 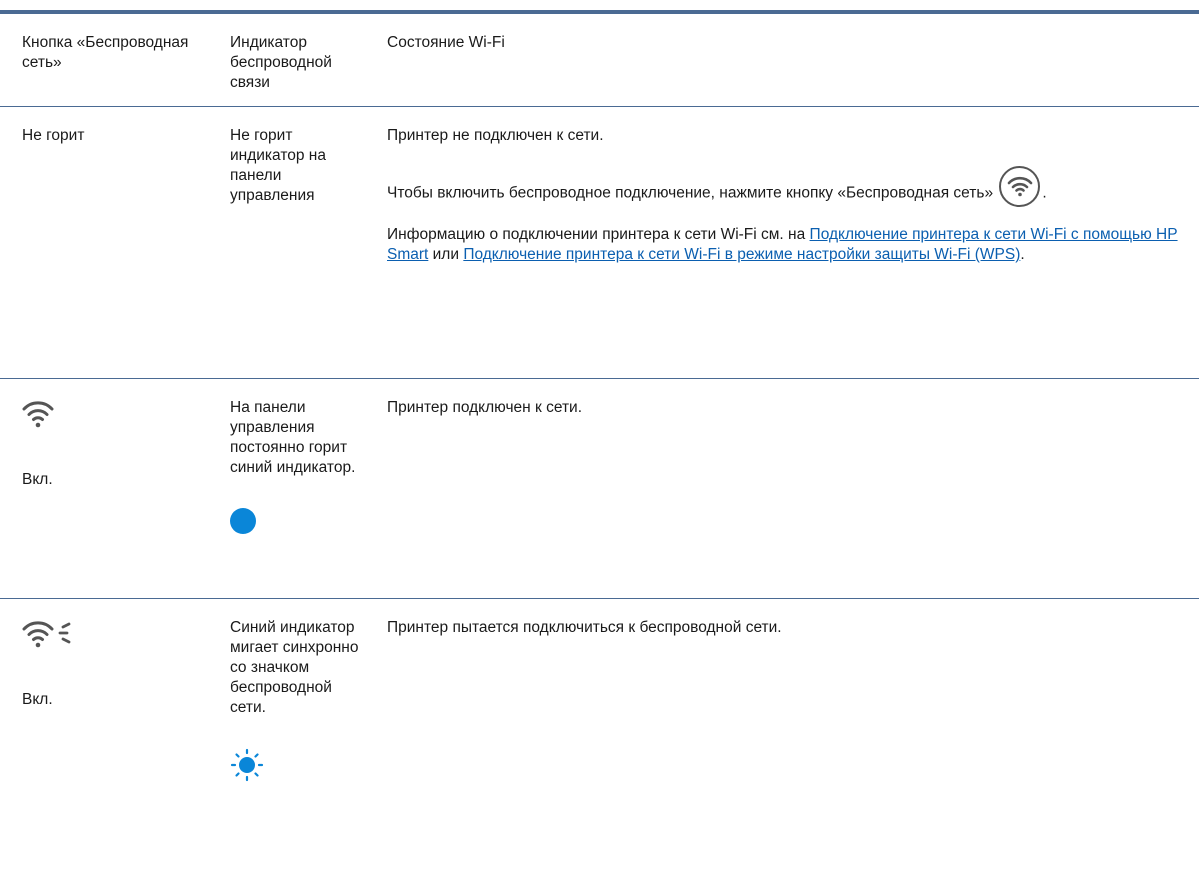 I want to click on state-instruction-end: ., so click(x=1044, y=192).